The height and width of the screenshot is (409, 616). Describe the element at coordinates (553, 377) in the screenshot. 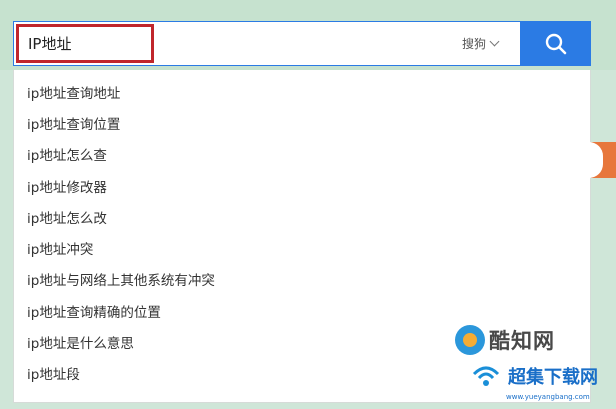

I see `watermark-secondary-text: 超集下载网` at that location.